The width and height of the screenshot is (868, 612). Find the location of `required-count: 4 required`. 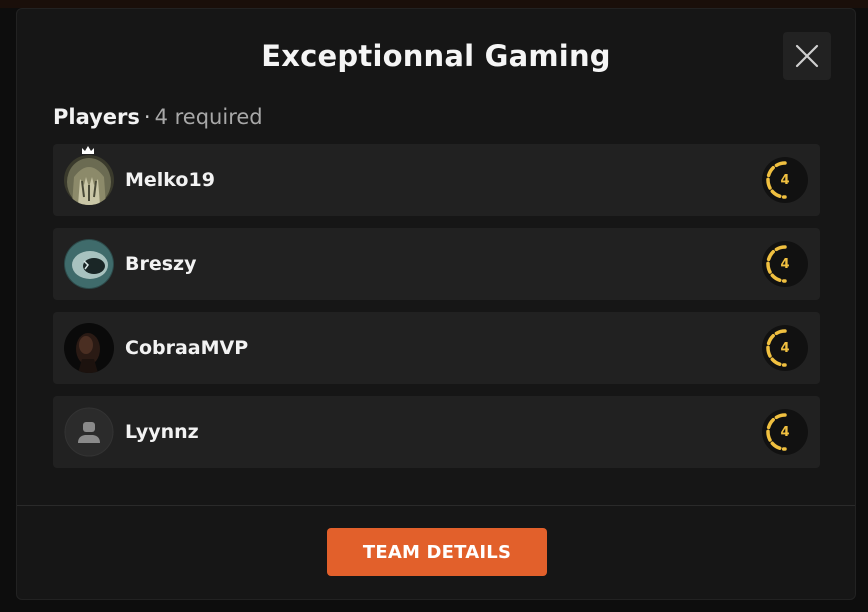

required-count: 4 required is located at coordinates (208, 117).